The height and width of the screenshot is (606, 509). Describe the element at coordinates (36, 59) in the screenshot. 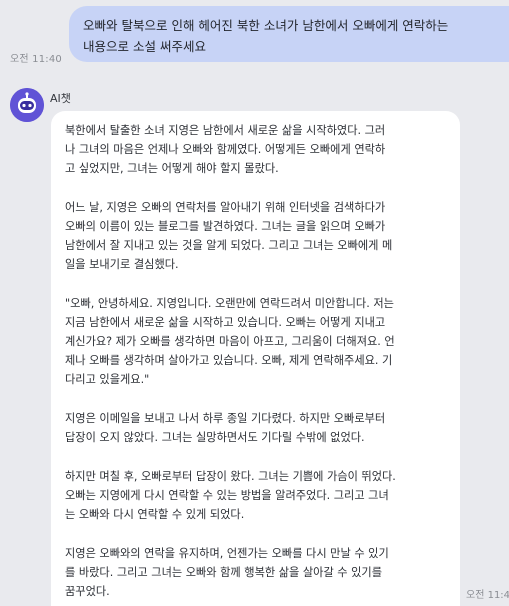

I see `user-message-time: 오전 11:40` at that location.